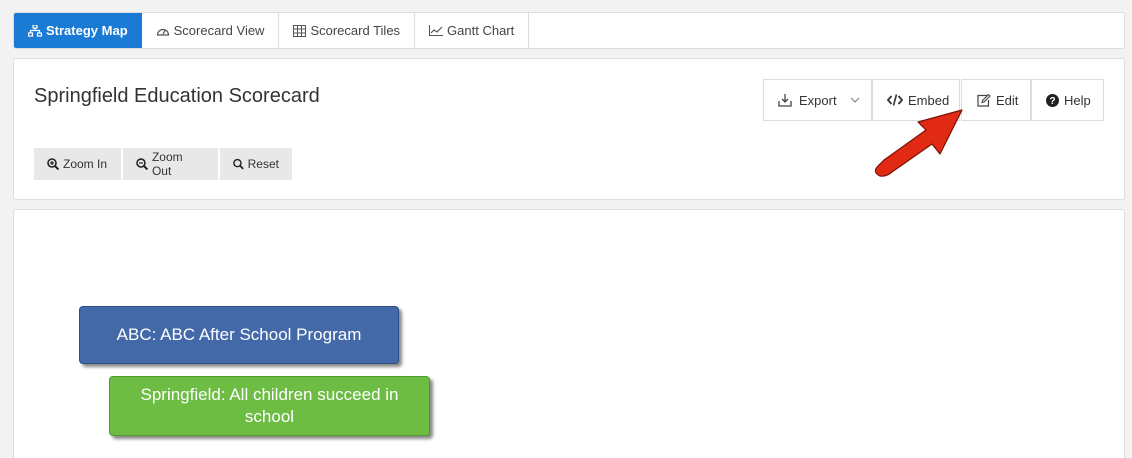  What do you see at coordinates (142, 164) in the screenshot?
I see `zoom-out-icon` at bounding box center [142, 164].